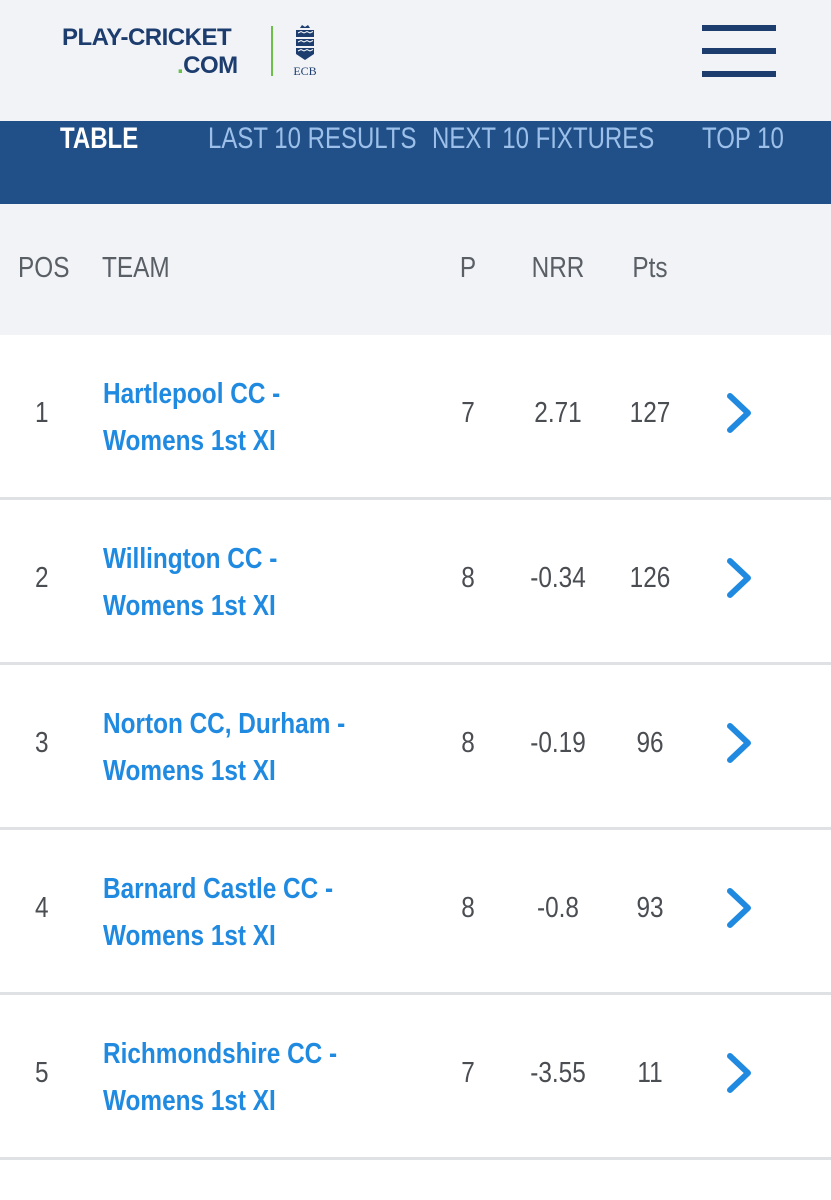  I want to click on tab-table: TABLE, so click(99, 139).